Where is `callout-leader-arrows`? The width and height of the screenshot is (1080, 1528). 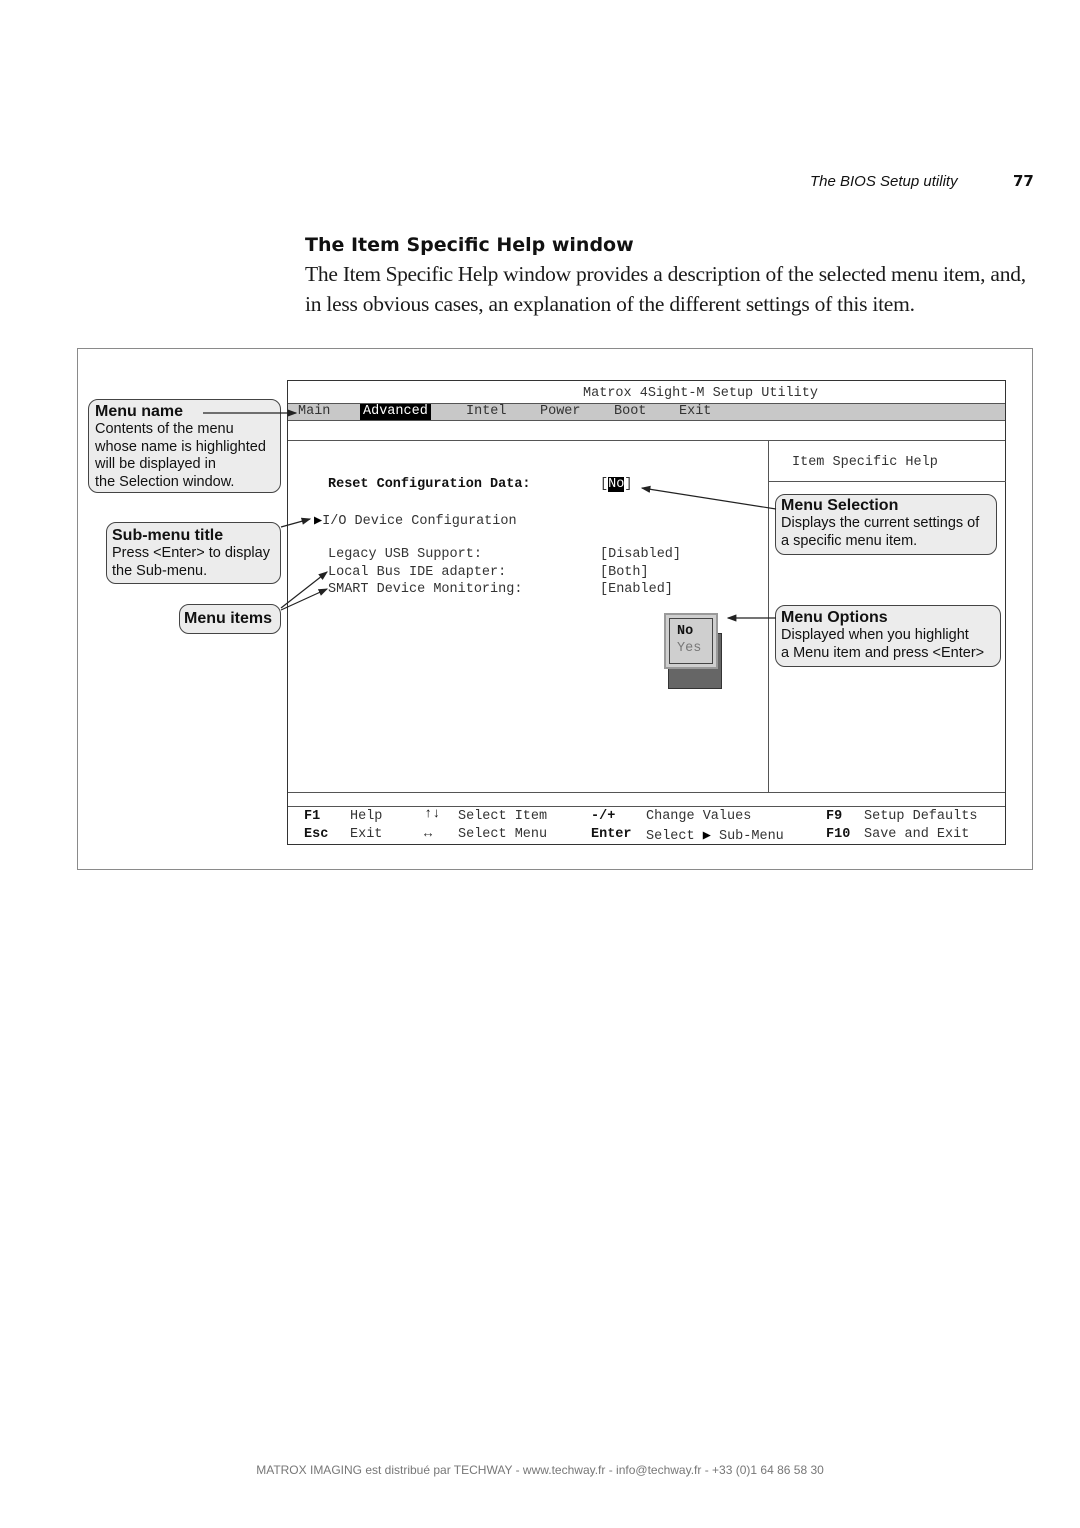 callout-leader-arrows is located at coordinates (490, 515).